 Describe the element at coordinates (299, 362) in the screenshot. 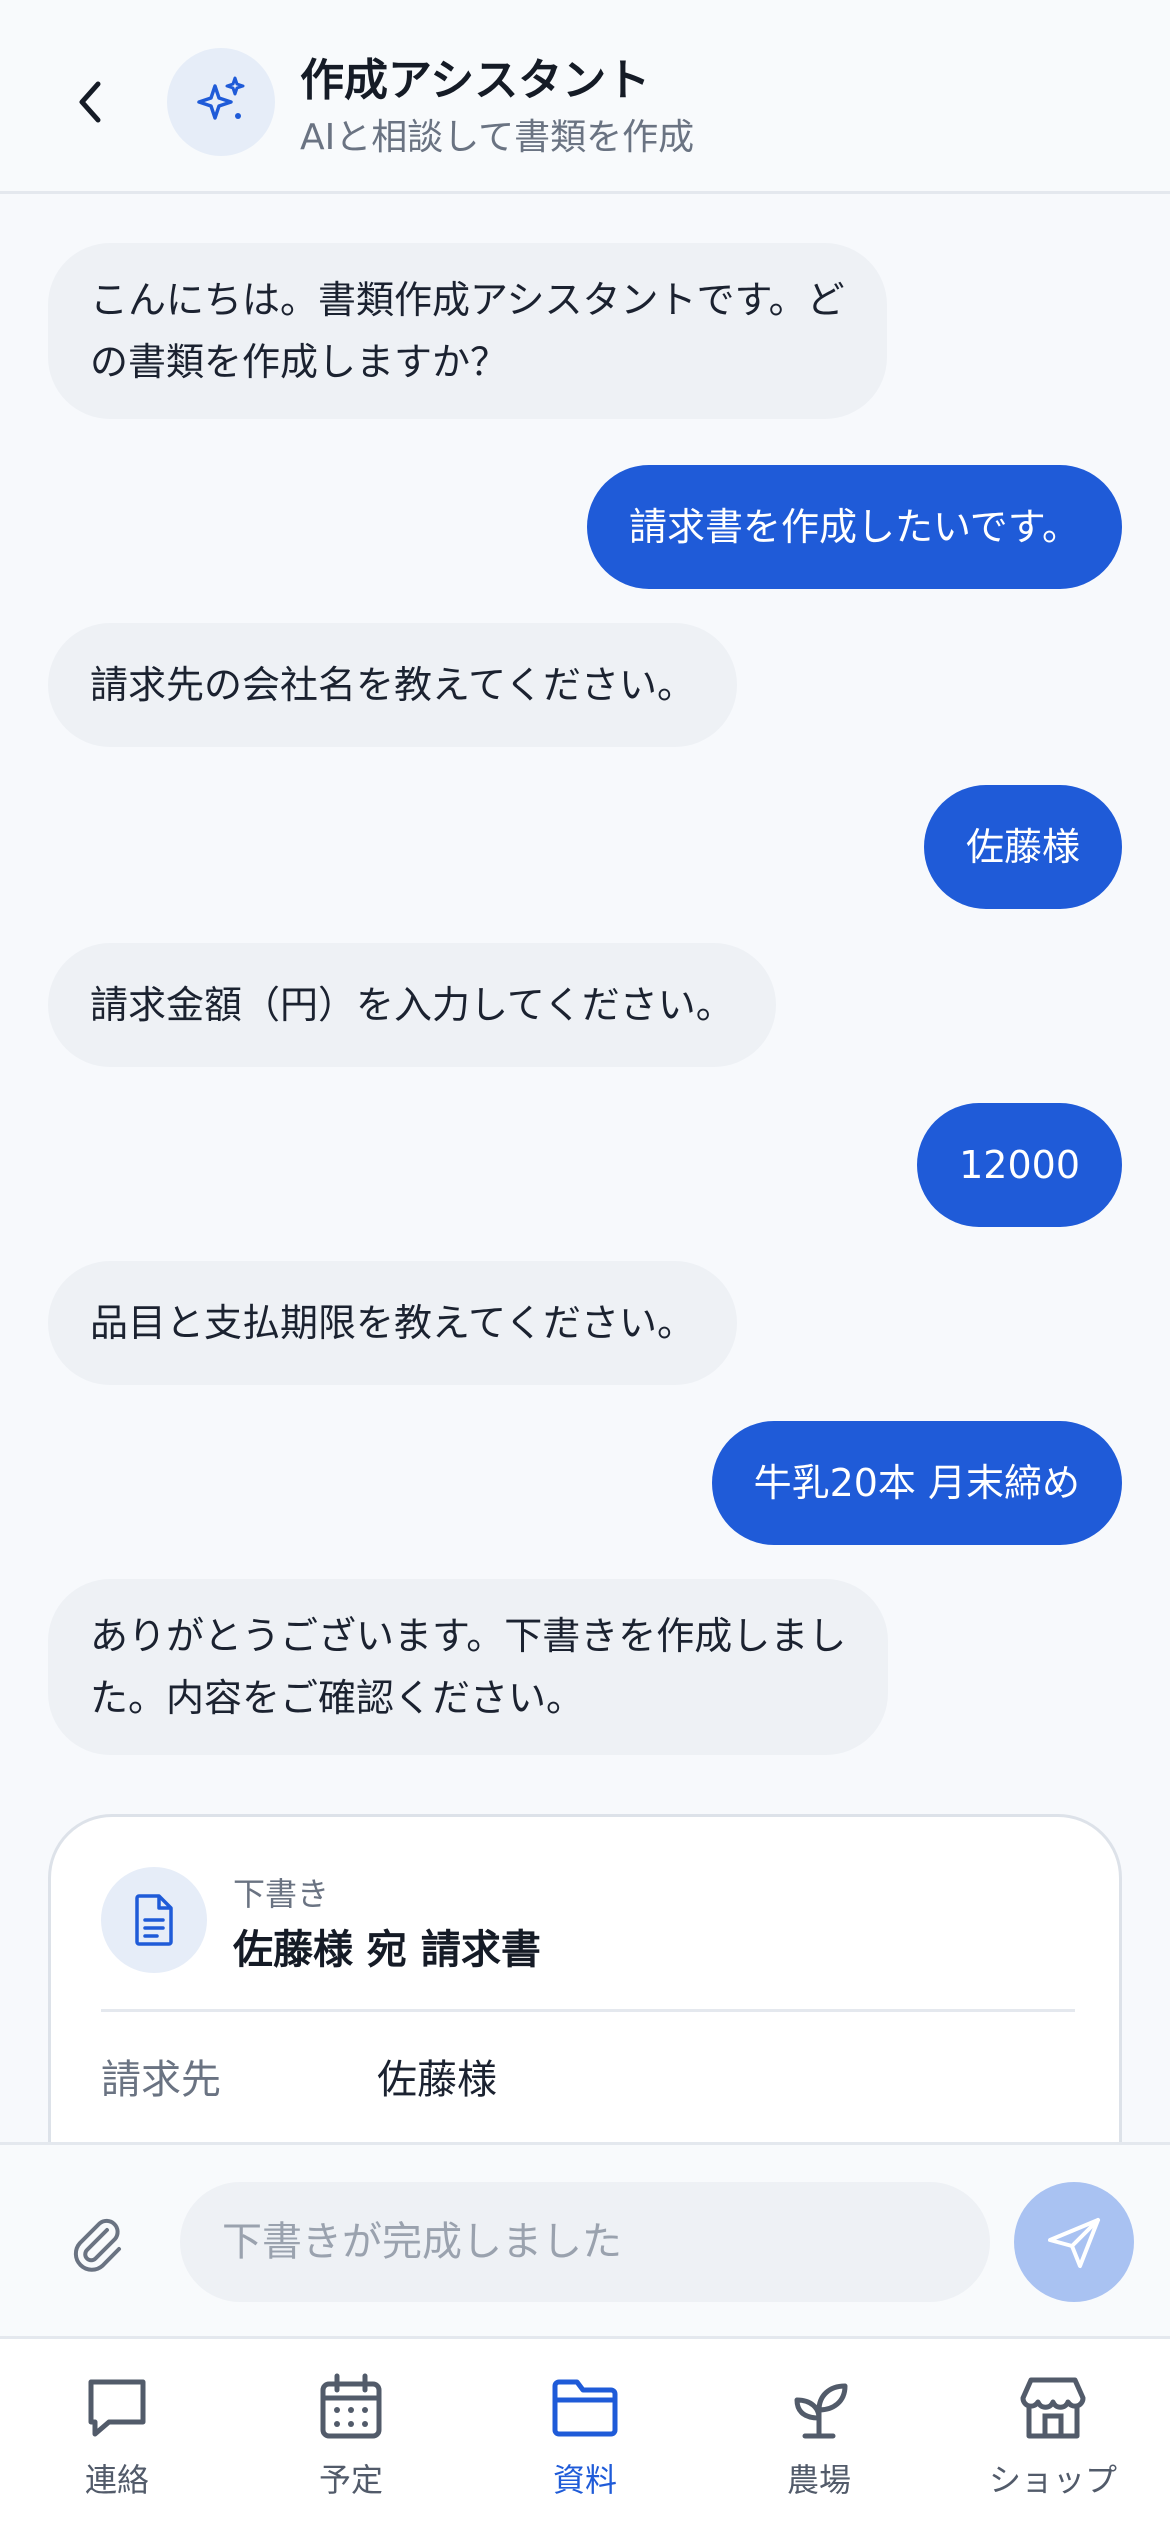

I see `message-line: の書類を作成しますか？` at that location.